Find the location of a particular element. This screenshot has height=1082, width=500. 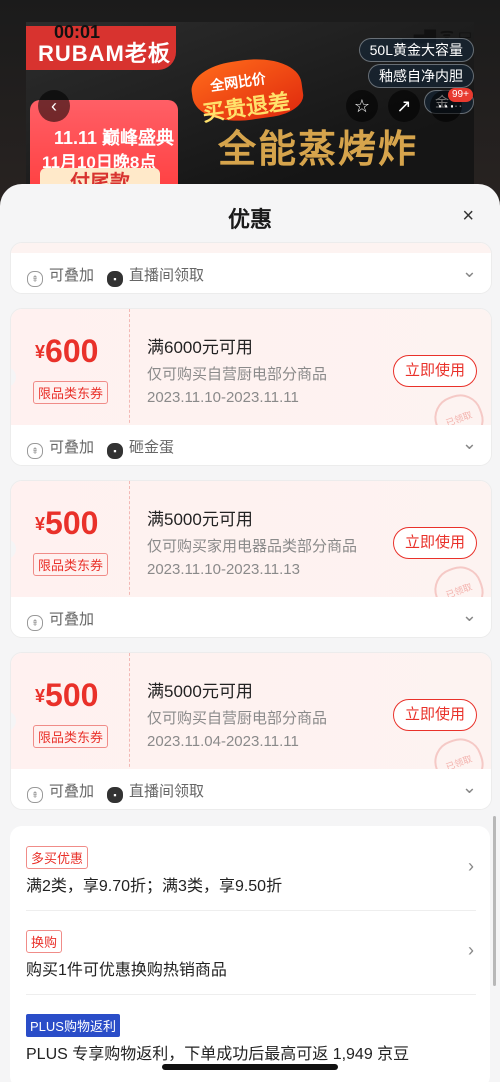

favorite-star-icon: ☆ is located at coordinates (362, 106).